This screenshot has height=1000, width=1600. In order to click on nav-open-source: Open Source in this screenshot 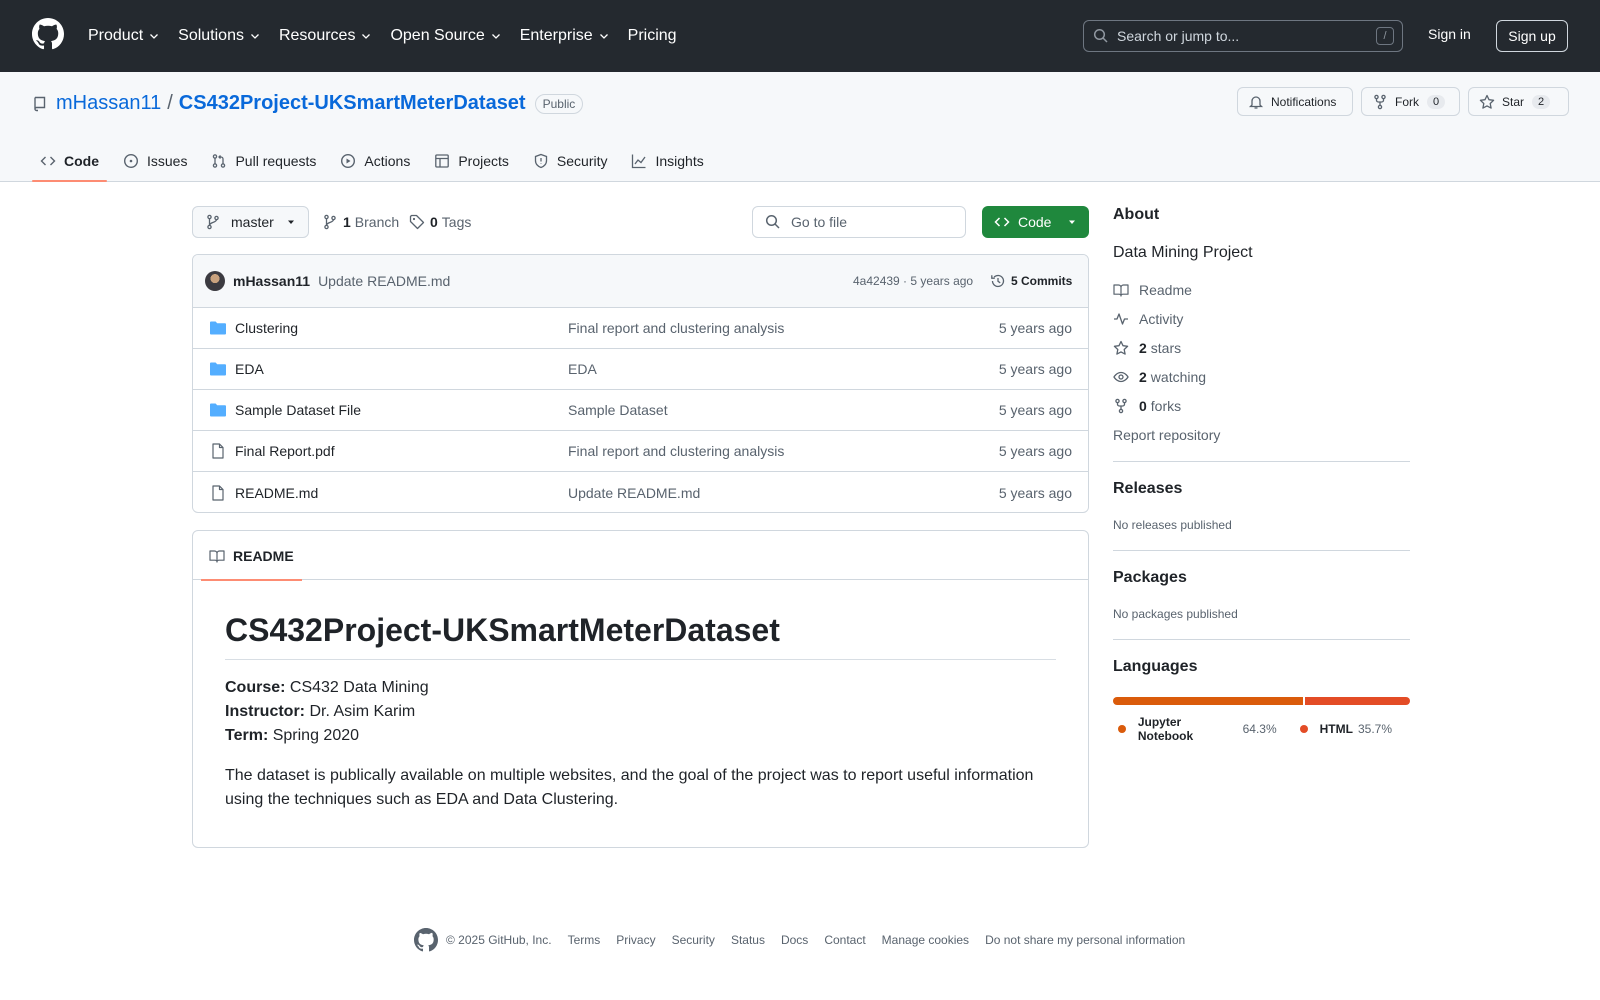, I will do `click(445, 36)`.